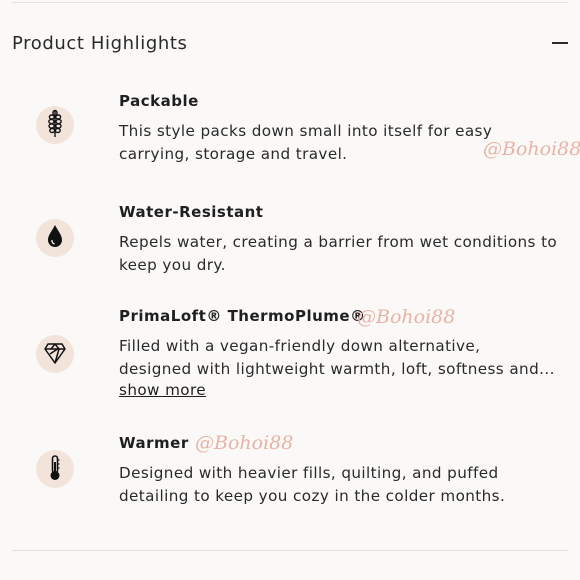  What do you see at coordinates (100, 43) in the screenshot?
I see `section-title: Product Highlights` at bounding box center [100, 43].